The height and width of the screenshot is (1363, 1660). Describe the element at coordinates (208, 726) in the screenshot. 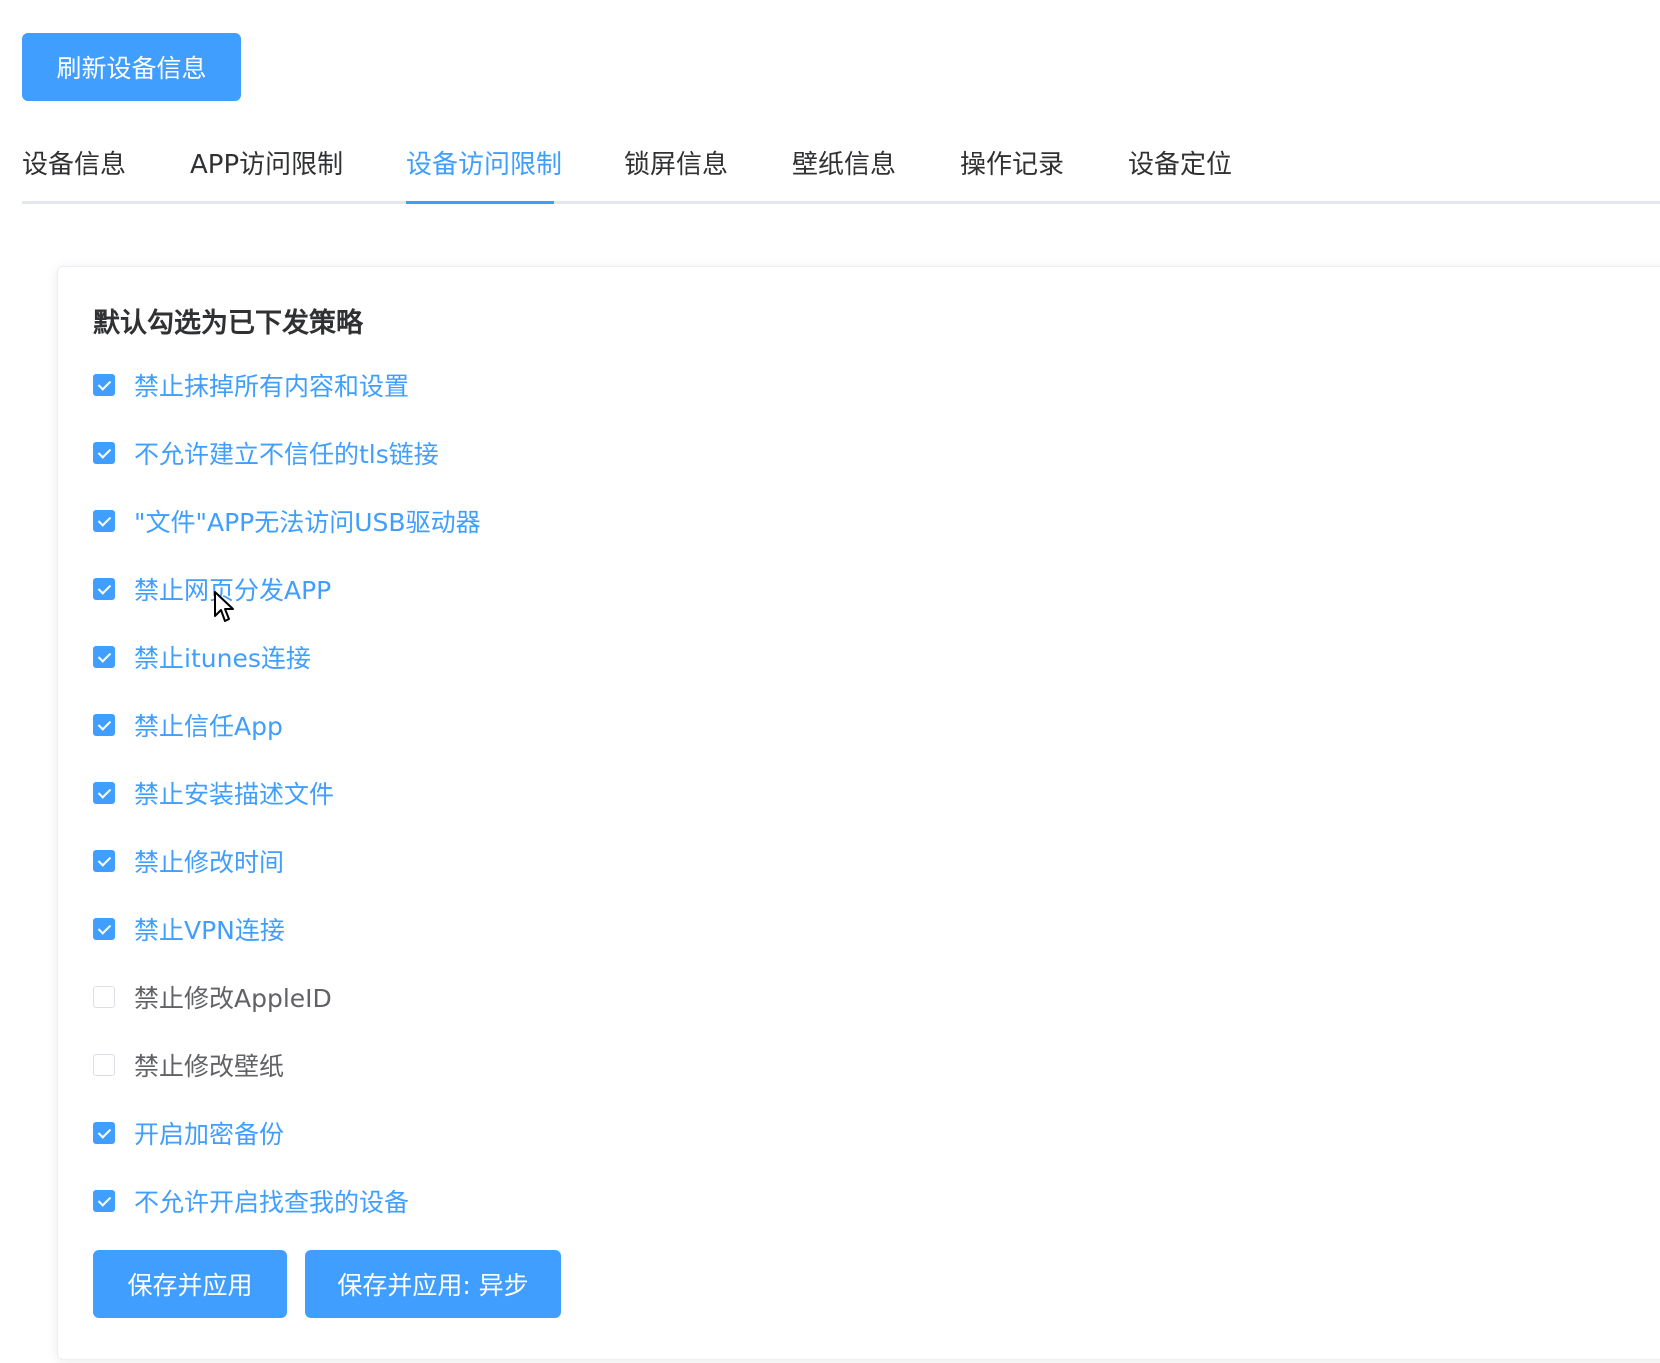

I see `policy-option-label: 禁止信任App` at that location.